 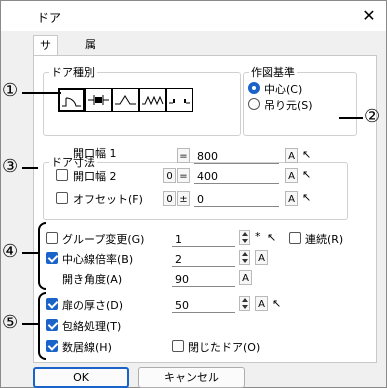 What do you see at coordinates (372, 116) in the screenshot?
I see `callout-2: ②` at bounding box center [372, 116].